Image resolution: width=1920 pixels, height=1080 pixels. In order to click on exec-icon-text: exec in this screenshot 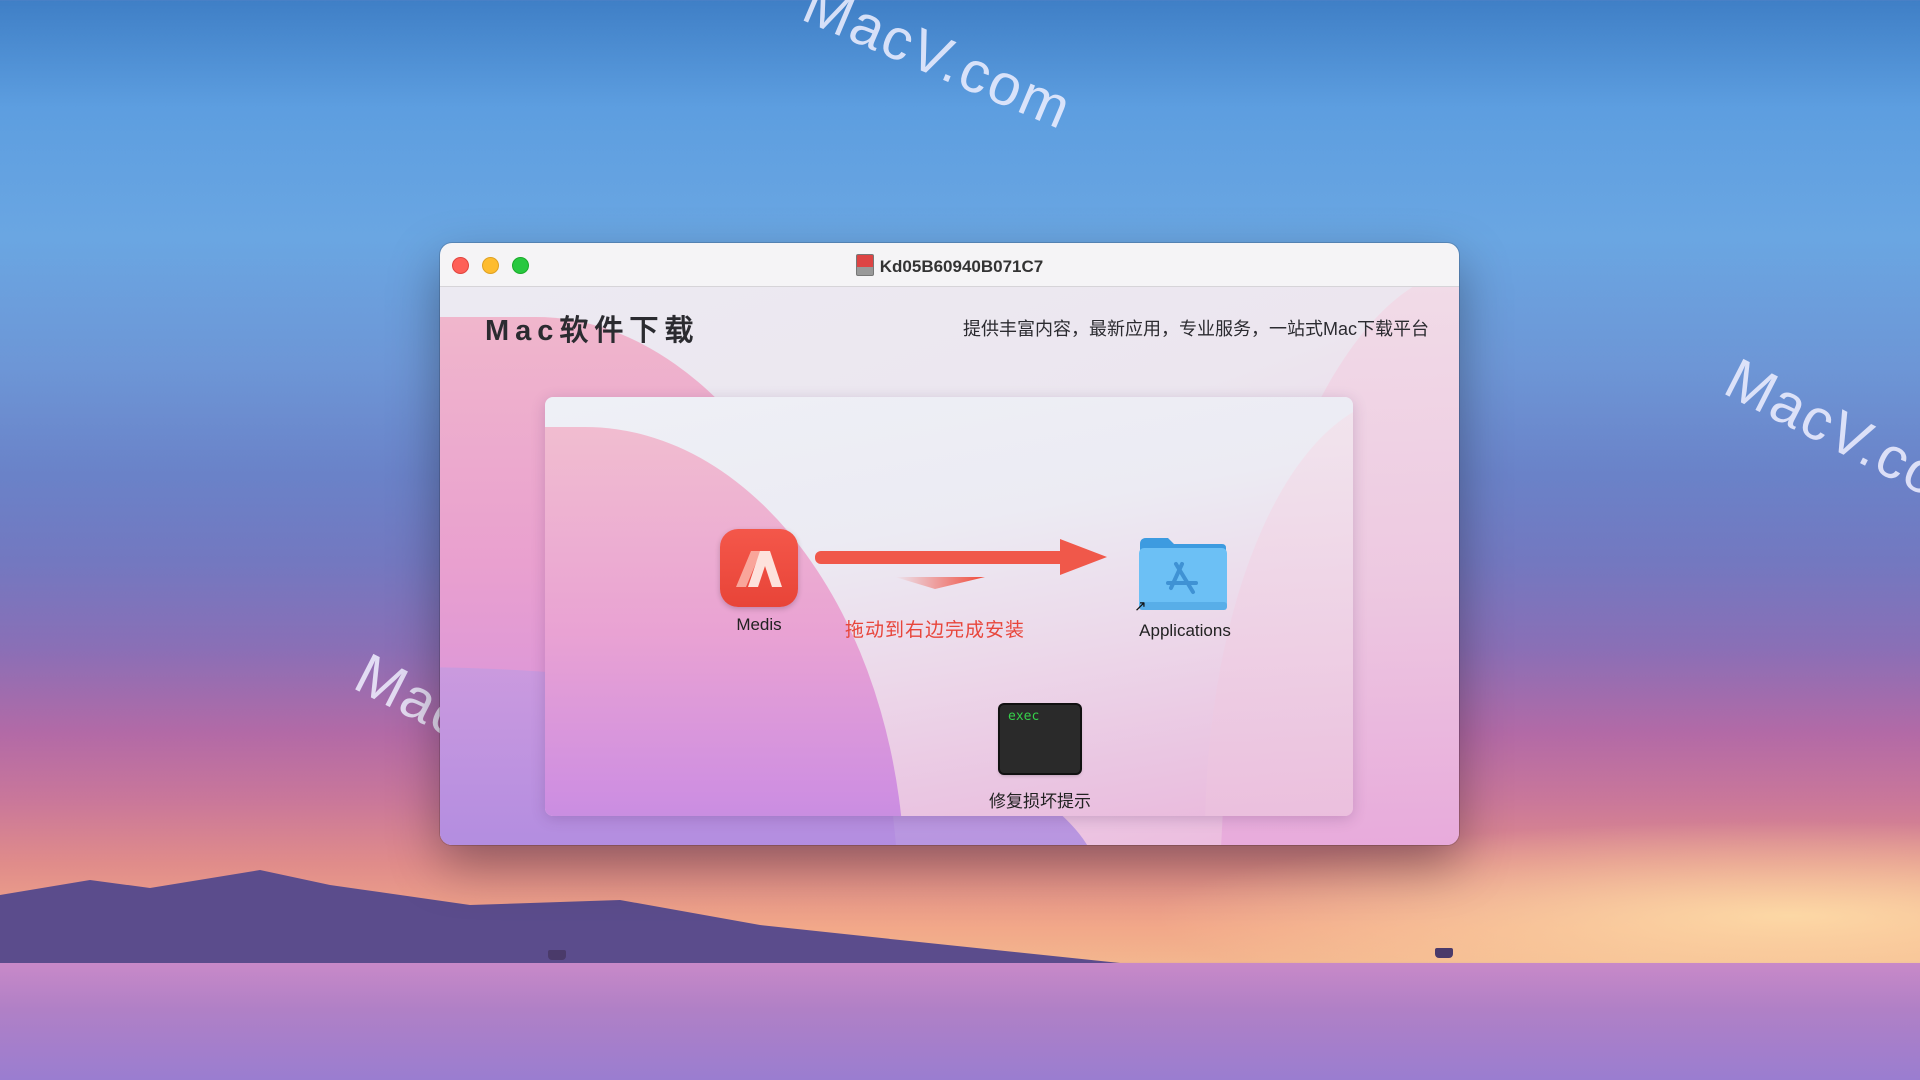, I will do `click(1024, 716)`.